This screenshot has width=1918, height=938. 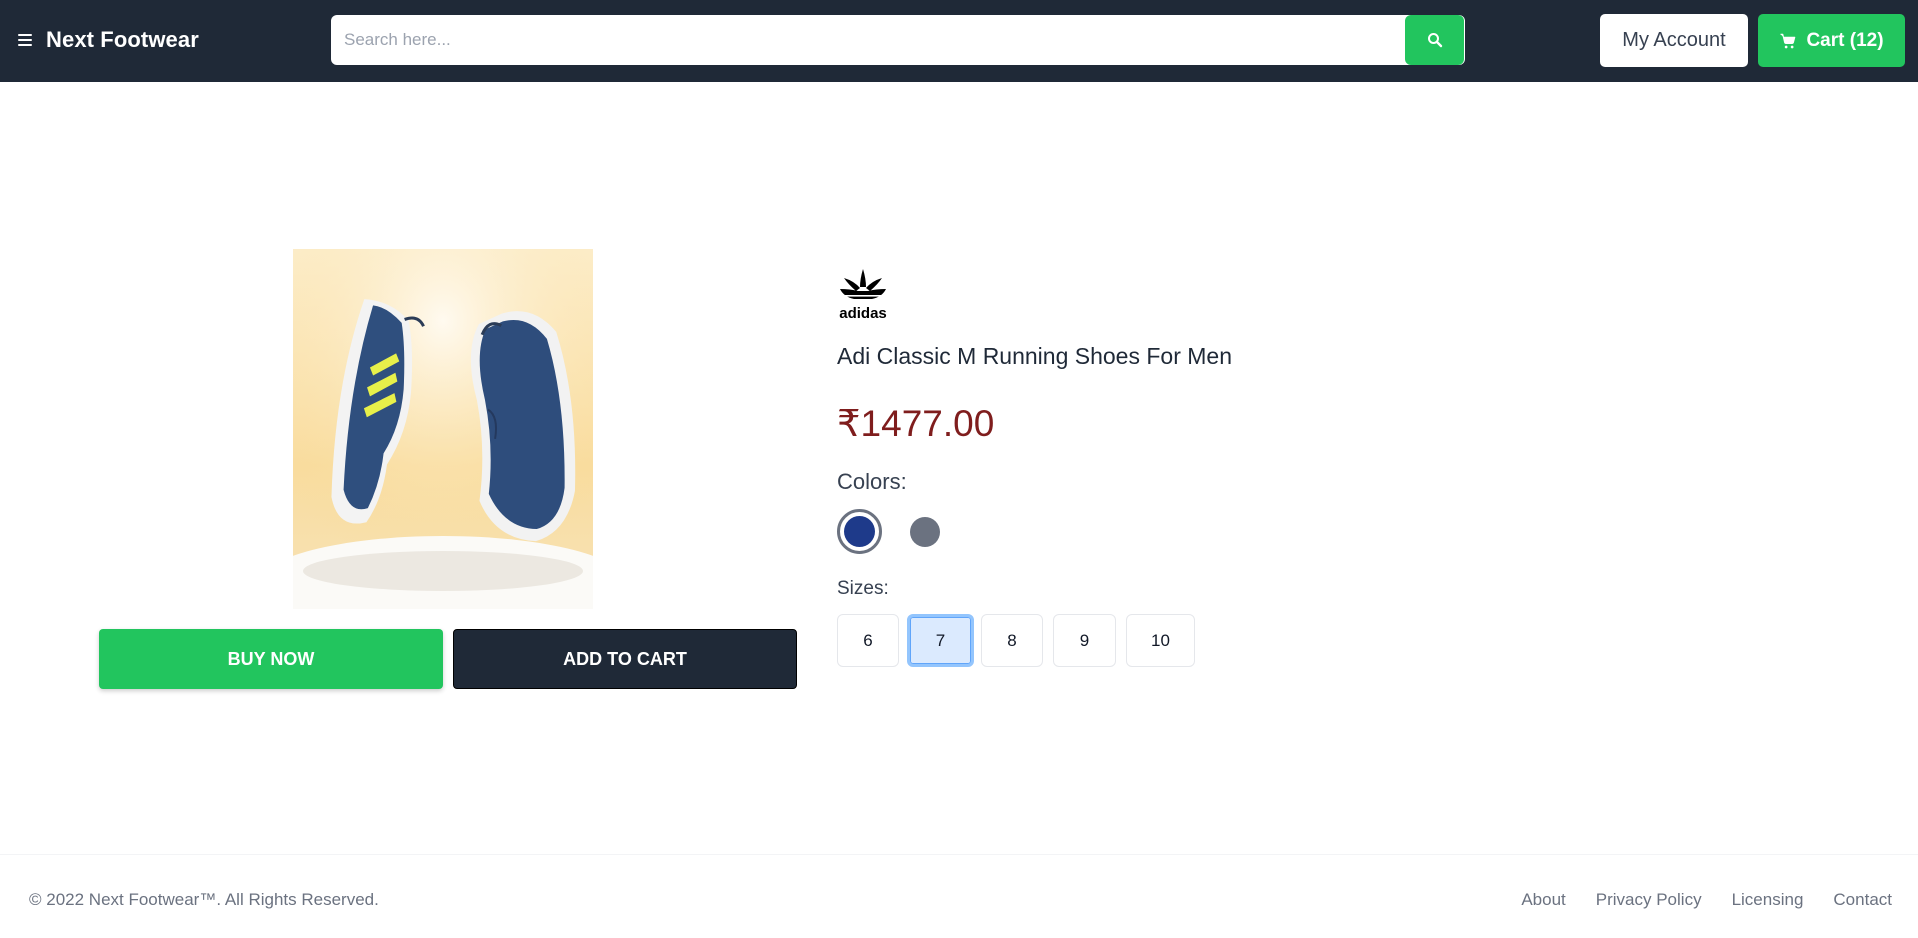 What do you see at coordinates (940, 640) in the screenshot?
I see `size-option-7: 7` at bounding box center [940, 640].